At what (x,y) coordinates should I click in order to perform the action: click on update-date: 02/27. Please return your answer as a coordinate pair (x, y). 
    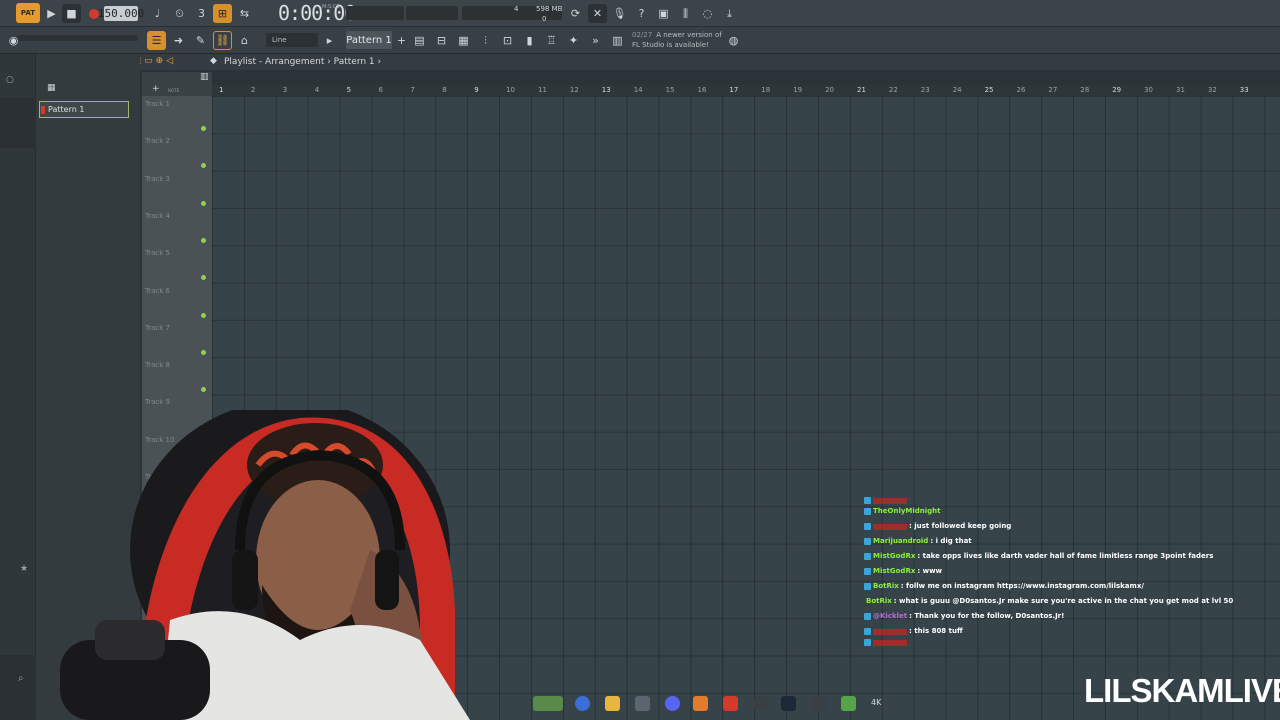
    Looking at the image, I should click on (642, 35).